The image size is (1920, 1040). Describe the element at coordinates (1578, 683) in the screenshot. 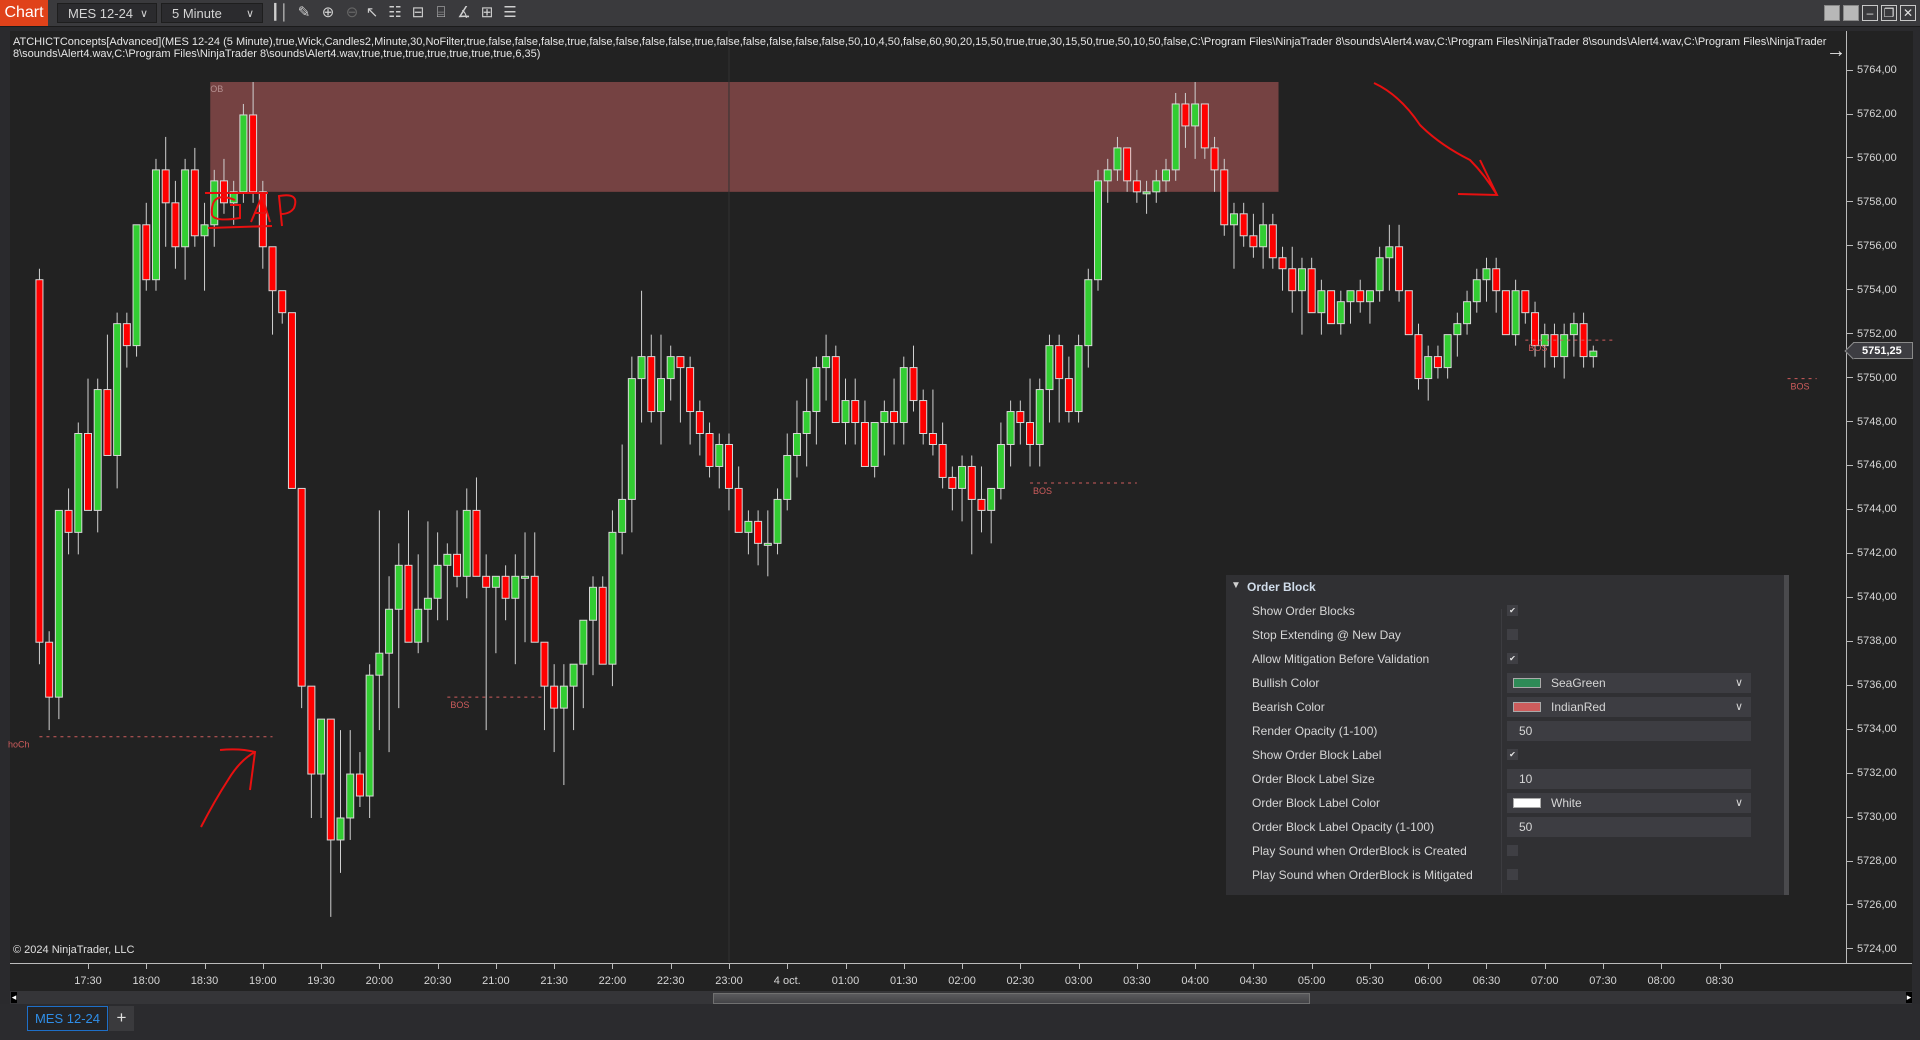

I see `property-value: SeaGreen` at that location.